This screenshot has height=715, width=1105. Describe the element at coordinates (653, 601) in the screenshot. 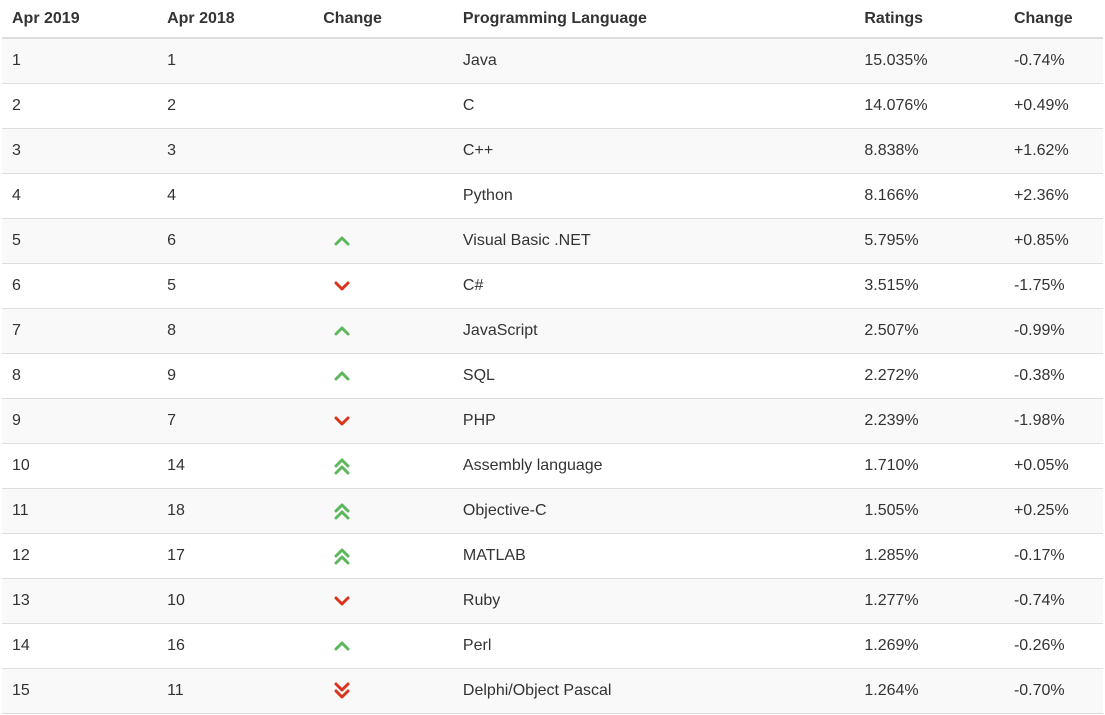

I see `language-name: Ruby` at that location.